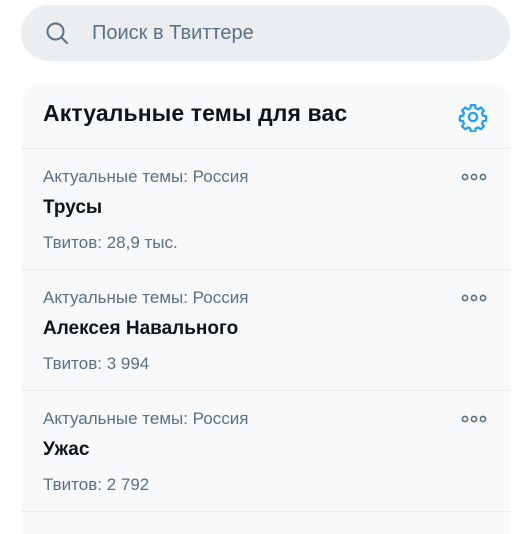  I want to click on trend-count: Твитов: 2 792, so click(96, 484).